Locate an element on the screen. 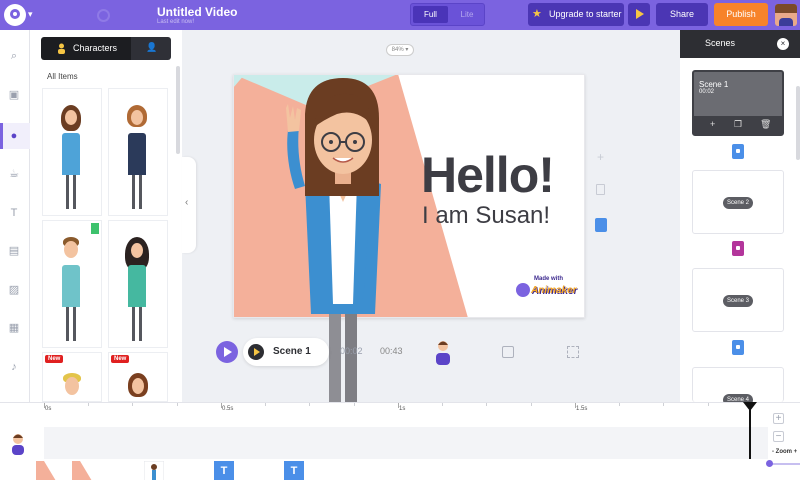 The image size is (800, 480). section-label: All Items is located at coordinates (62, 76).